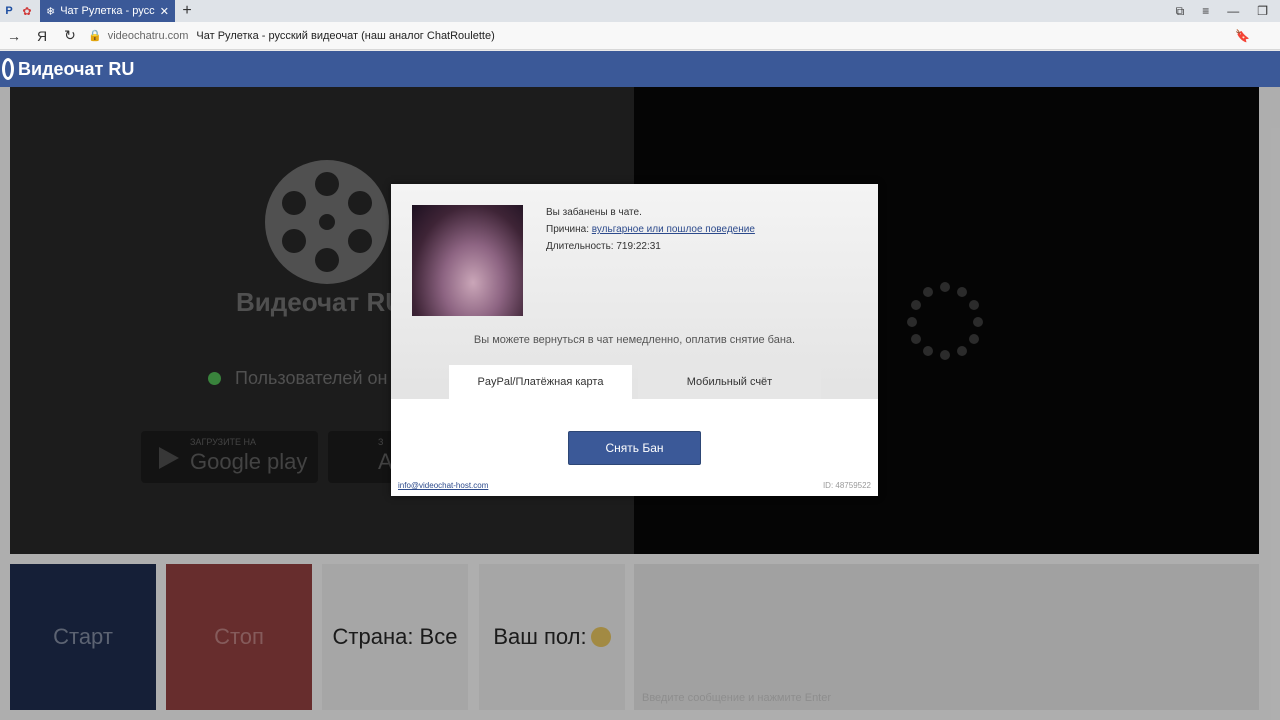  What do you see at coordinates (187, 11) in the screenshot?
I see `new-tab-button: +` at bounding box center [187, 11].